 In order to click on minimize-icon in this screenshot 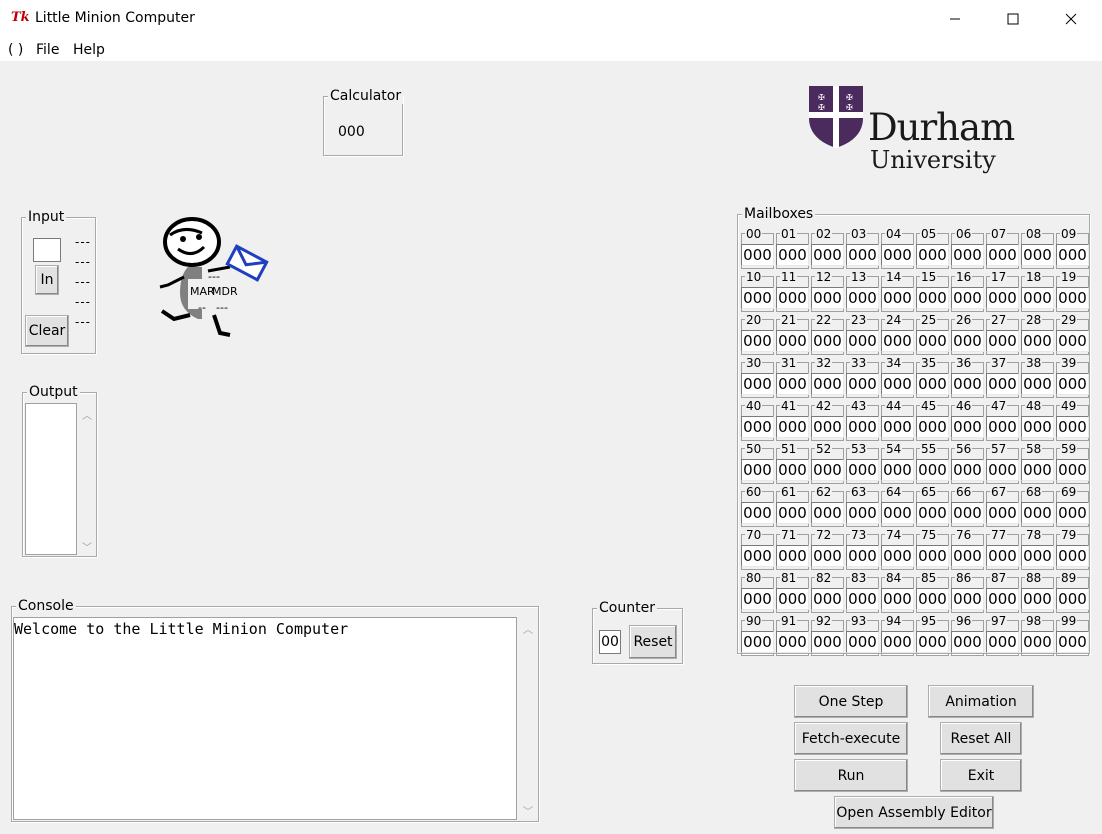, I will do `click(955, 19)`.